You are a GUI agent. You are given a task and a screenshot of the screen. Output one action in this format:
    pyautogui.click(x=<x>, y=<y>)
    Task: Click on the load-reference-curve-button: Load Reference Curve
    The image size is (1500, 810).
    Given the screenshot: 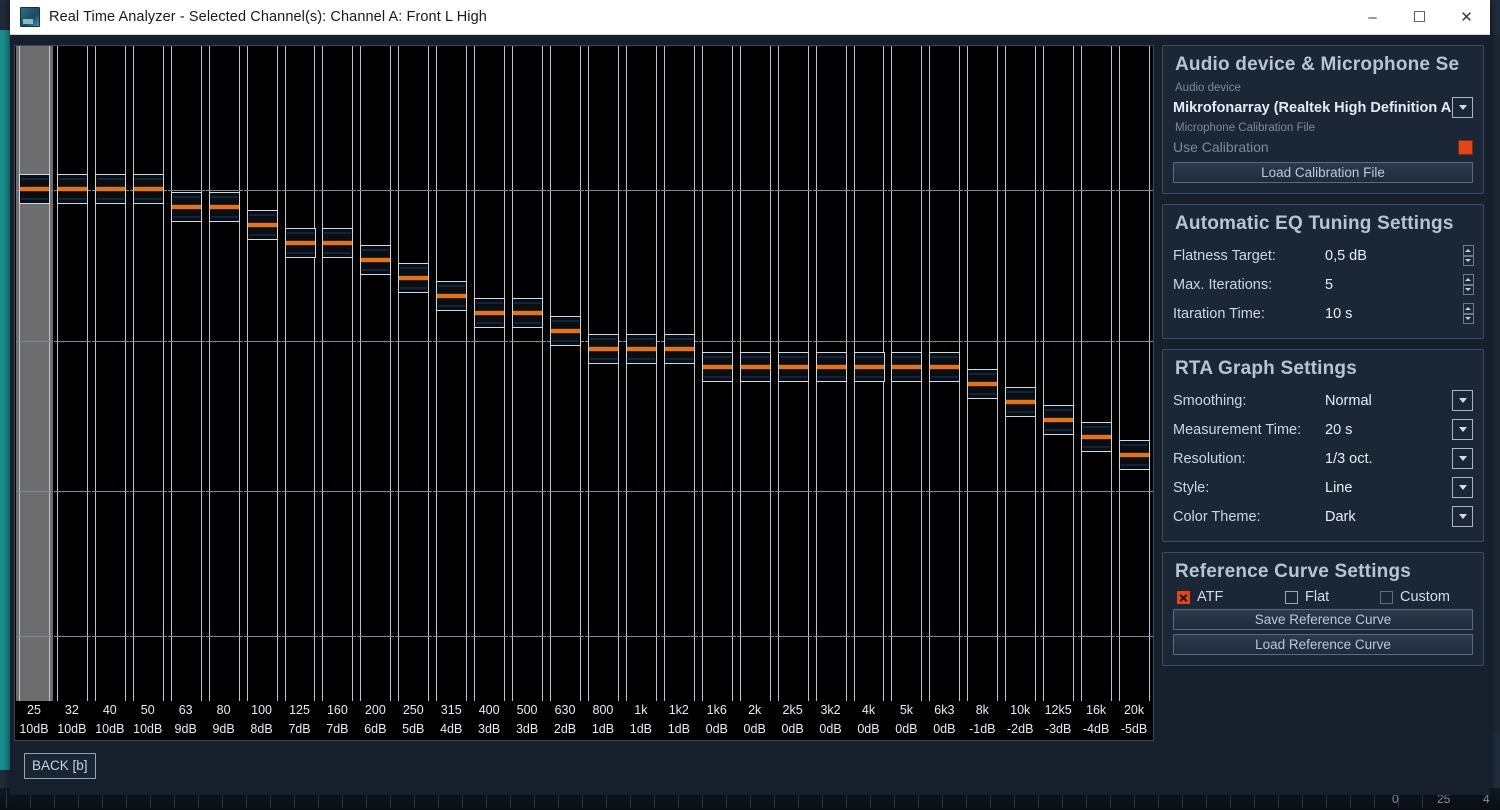 What is the action you would take?
    pyautogui.click(x=1323, y=644)
    